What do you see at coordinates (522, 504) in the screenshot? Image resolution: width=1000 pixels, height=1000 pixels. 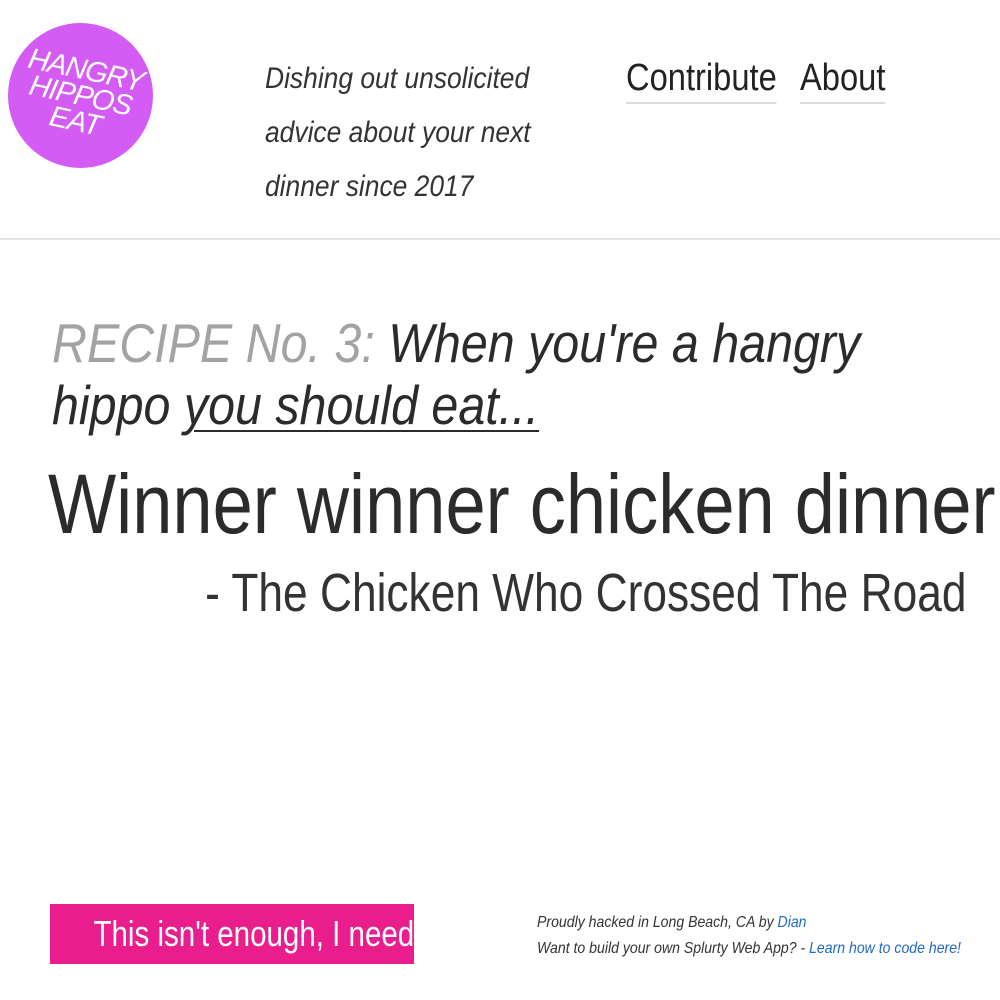 I see `dish-title: Winner winner chicken dinner` at bounding box center [522, 504].